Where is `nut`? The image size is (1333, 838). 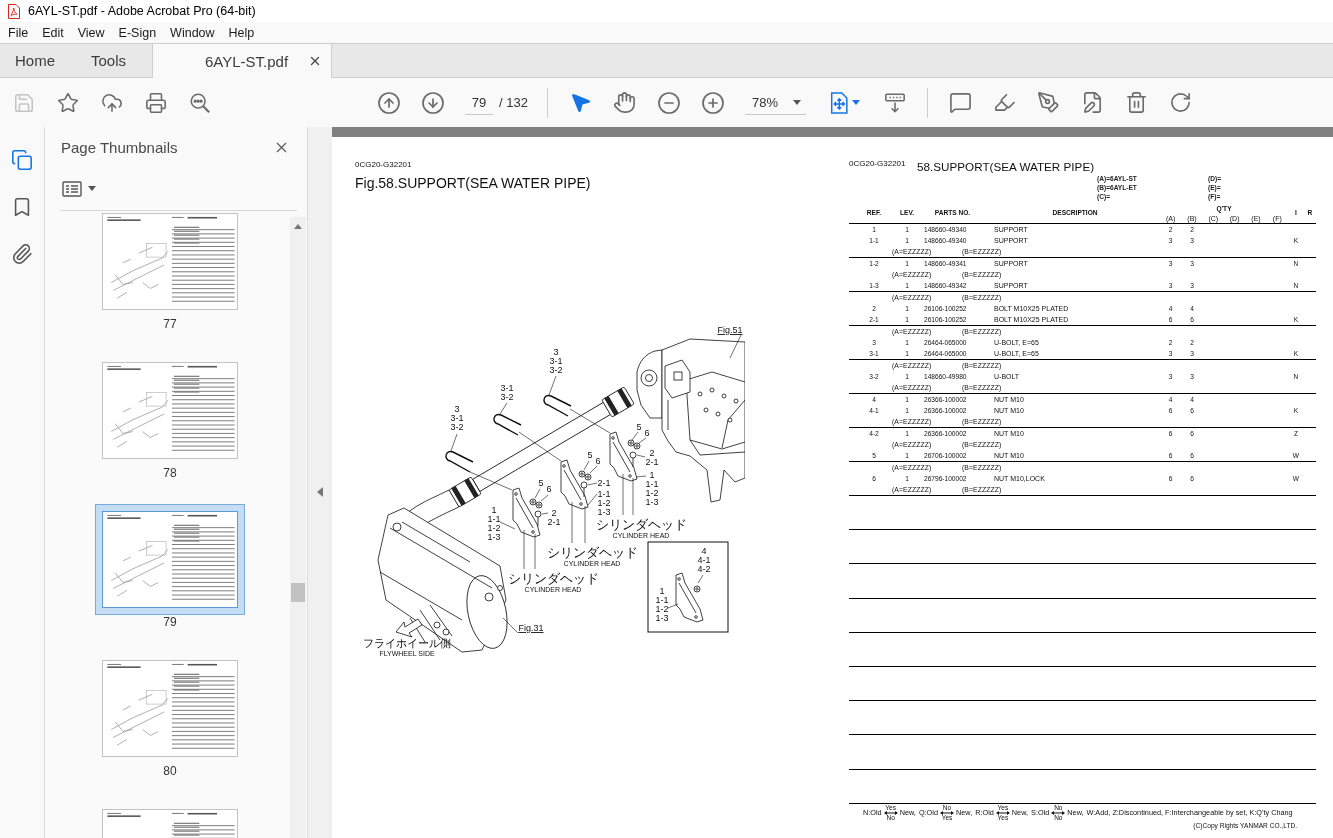
nut is located at coordinates (697, 589).